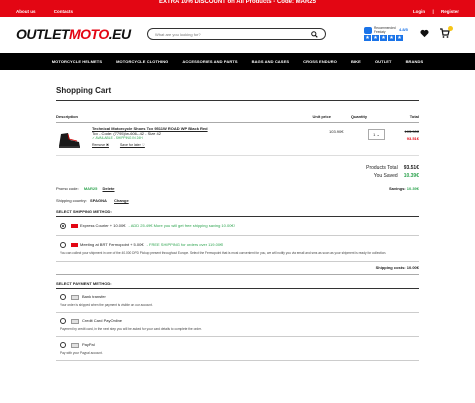 The image size is (475, 403). What do you see at coordinates (237, 200) in the screenshot?
I see `shipping-country-row: Shipping country: SPAGNA Change` at bounding box center [237, 200].